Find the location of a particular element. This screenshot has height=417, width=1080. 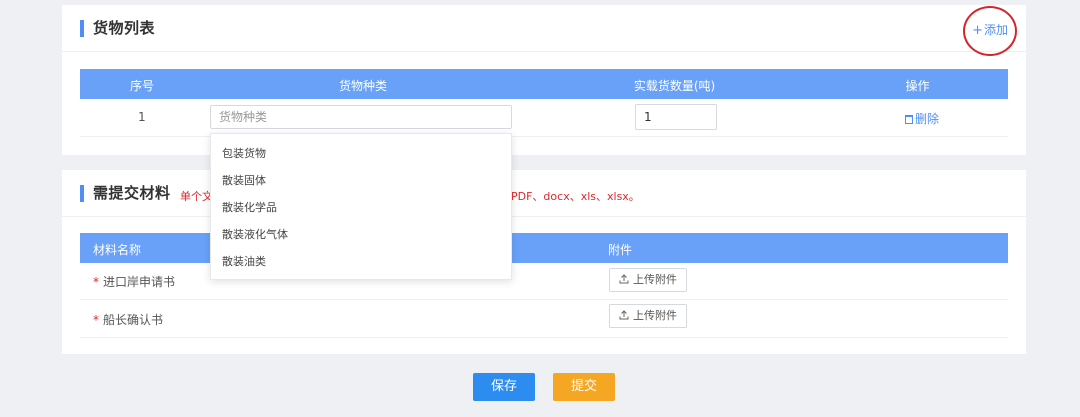

dropdown-option: 包装货物 is located at coordinates (361, 153).